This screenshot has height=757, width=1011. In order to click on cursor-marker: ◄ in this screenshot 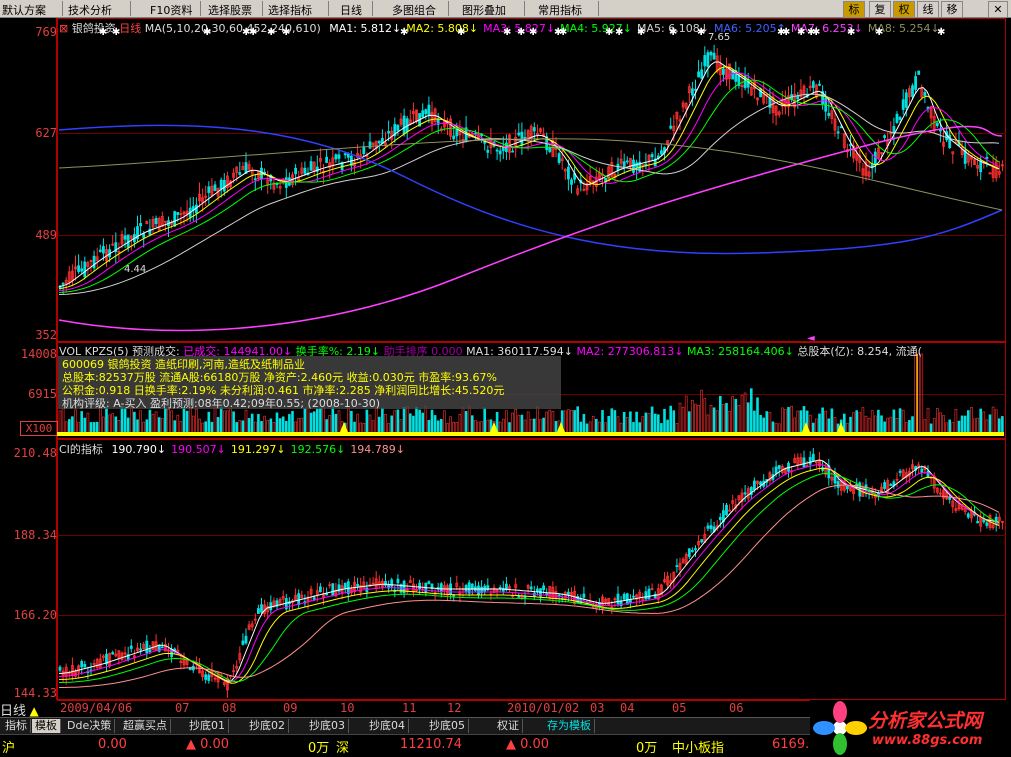, I will do `click(811, 337)`.